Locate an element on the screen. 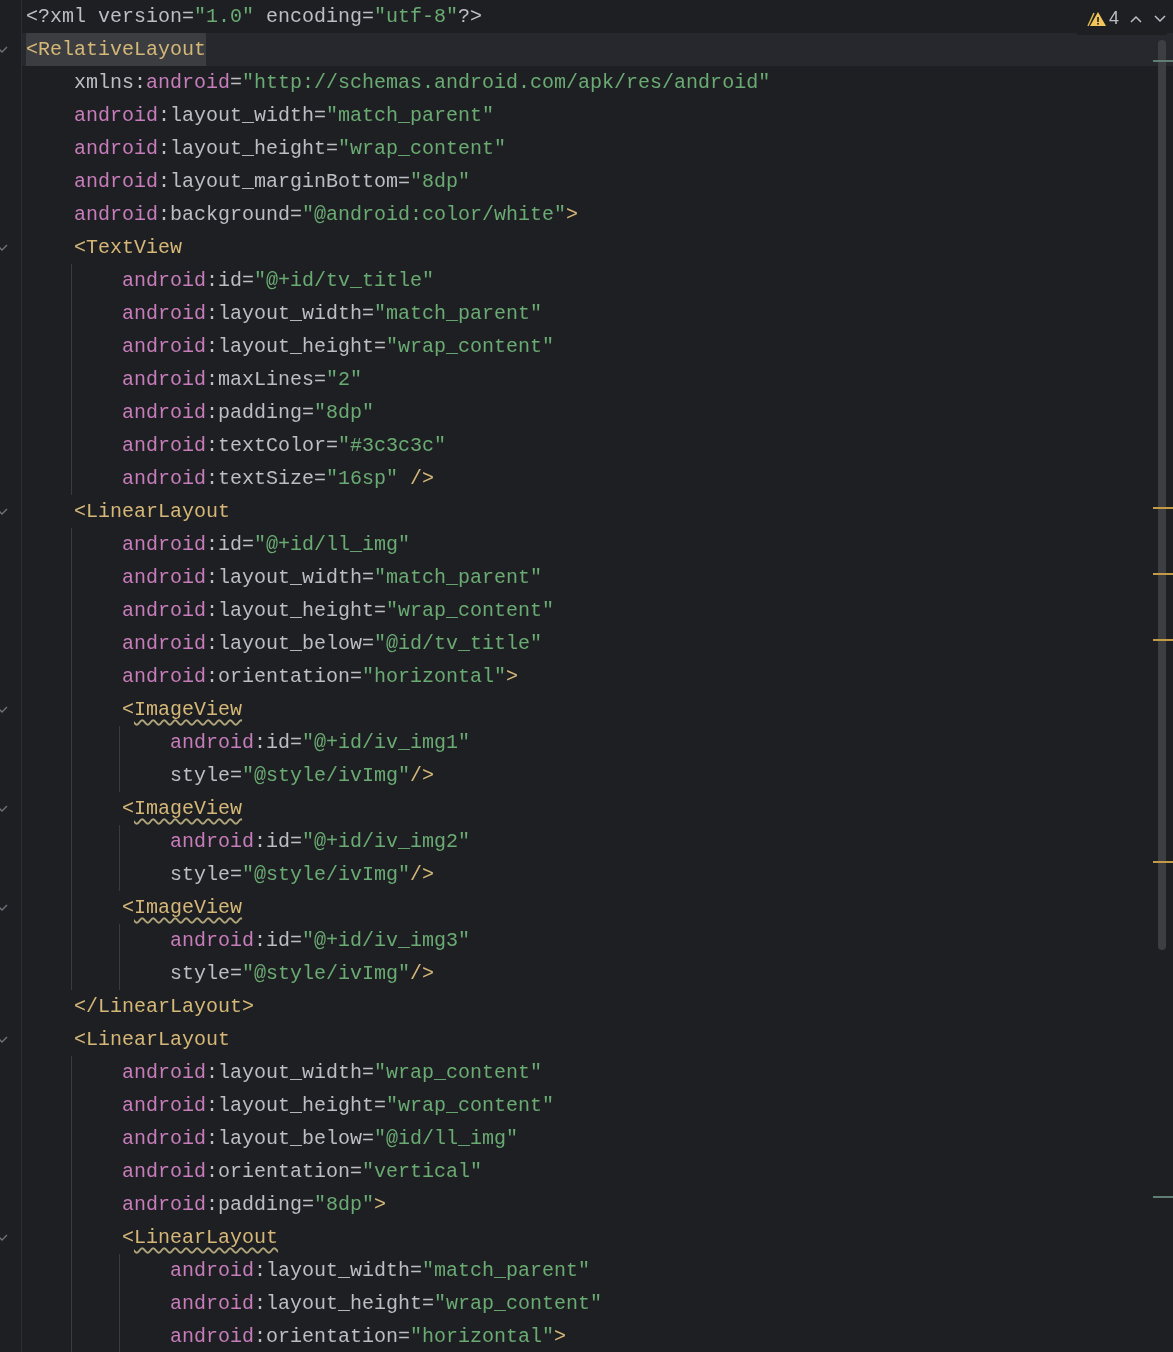 This screenshot has height=1352, width=1173. code-line: android:id="@+id/iv_img1" is located at coordinates (320, 743).